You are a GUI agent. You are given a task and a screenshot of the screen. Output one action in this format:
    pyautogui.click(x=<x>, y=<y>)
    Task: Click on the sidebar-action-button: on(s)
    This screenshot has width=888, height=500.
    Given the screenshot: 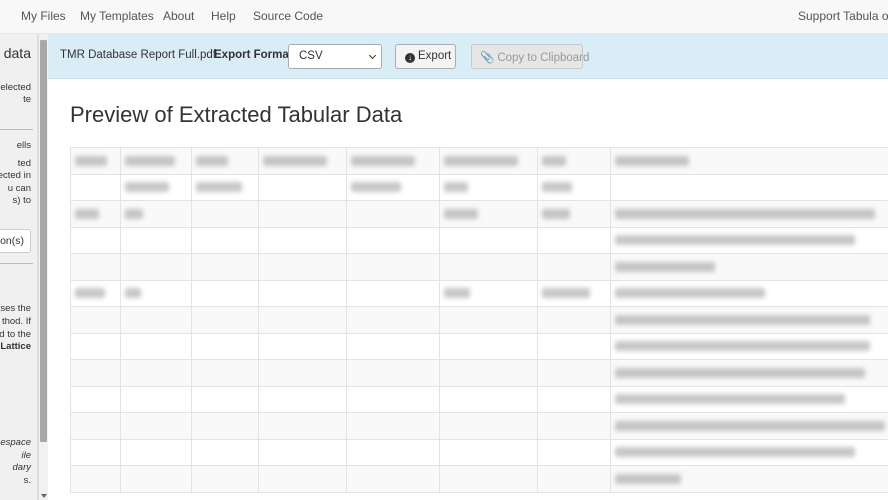 What is the action you would take?
    pyautogui.click(x=15, y=241)
    